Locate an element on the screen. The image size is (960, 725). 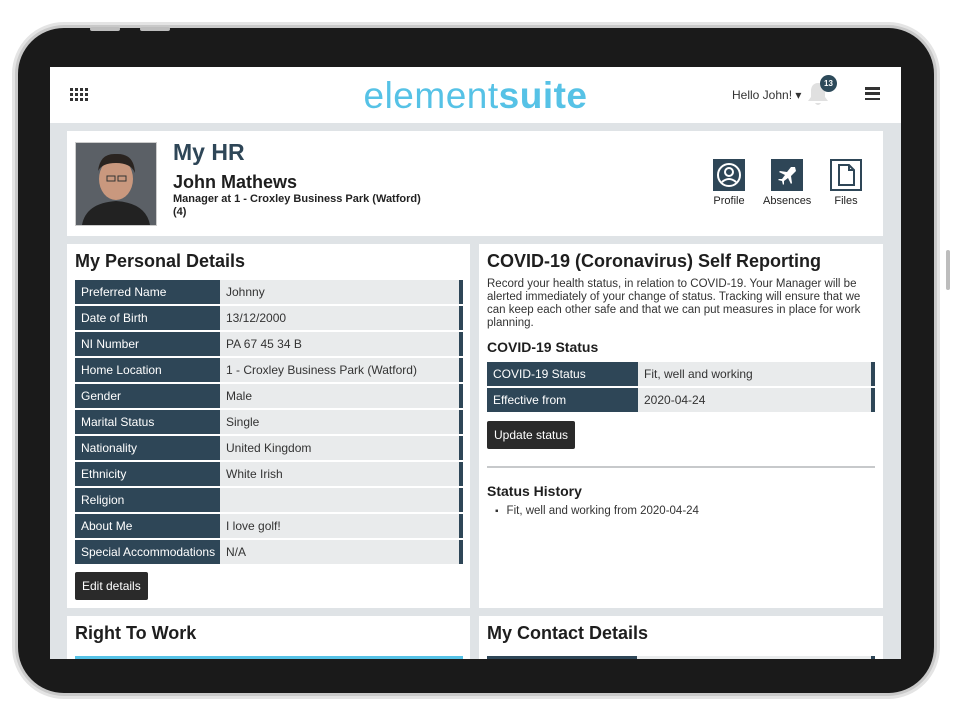
greeting-text: Hello John! is located at coordinates (762, 95).